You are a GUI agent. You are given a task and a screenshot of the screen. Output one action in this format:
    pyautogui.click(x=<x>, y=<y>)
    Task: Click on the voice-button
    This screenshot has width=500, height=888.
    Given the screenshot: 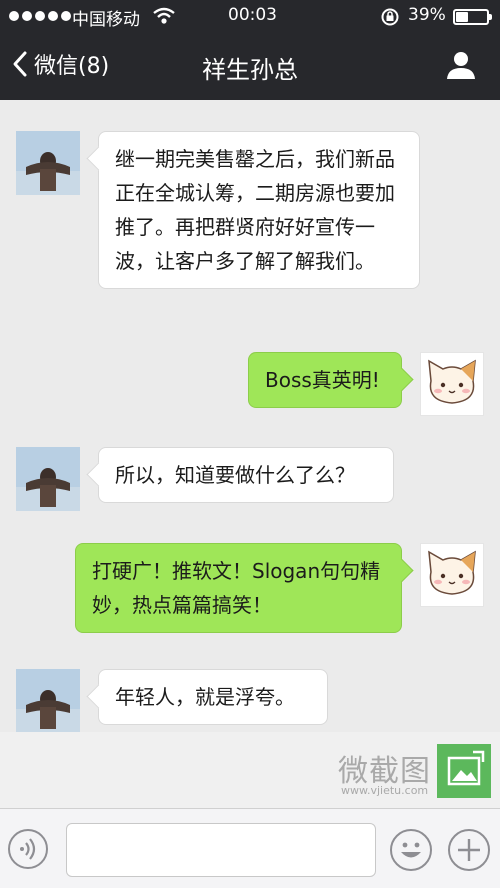 What is the action you would take?
    pyautogui.click(x=28, y=849)
    